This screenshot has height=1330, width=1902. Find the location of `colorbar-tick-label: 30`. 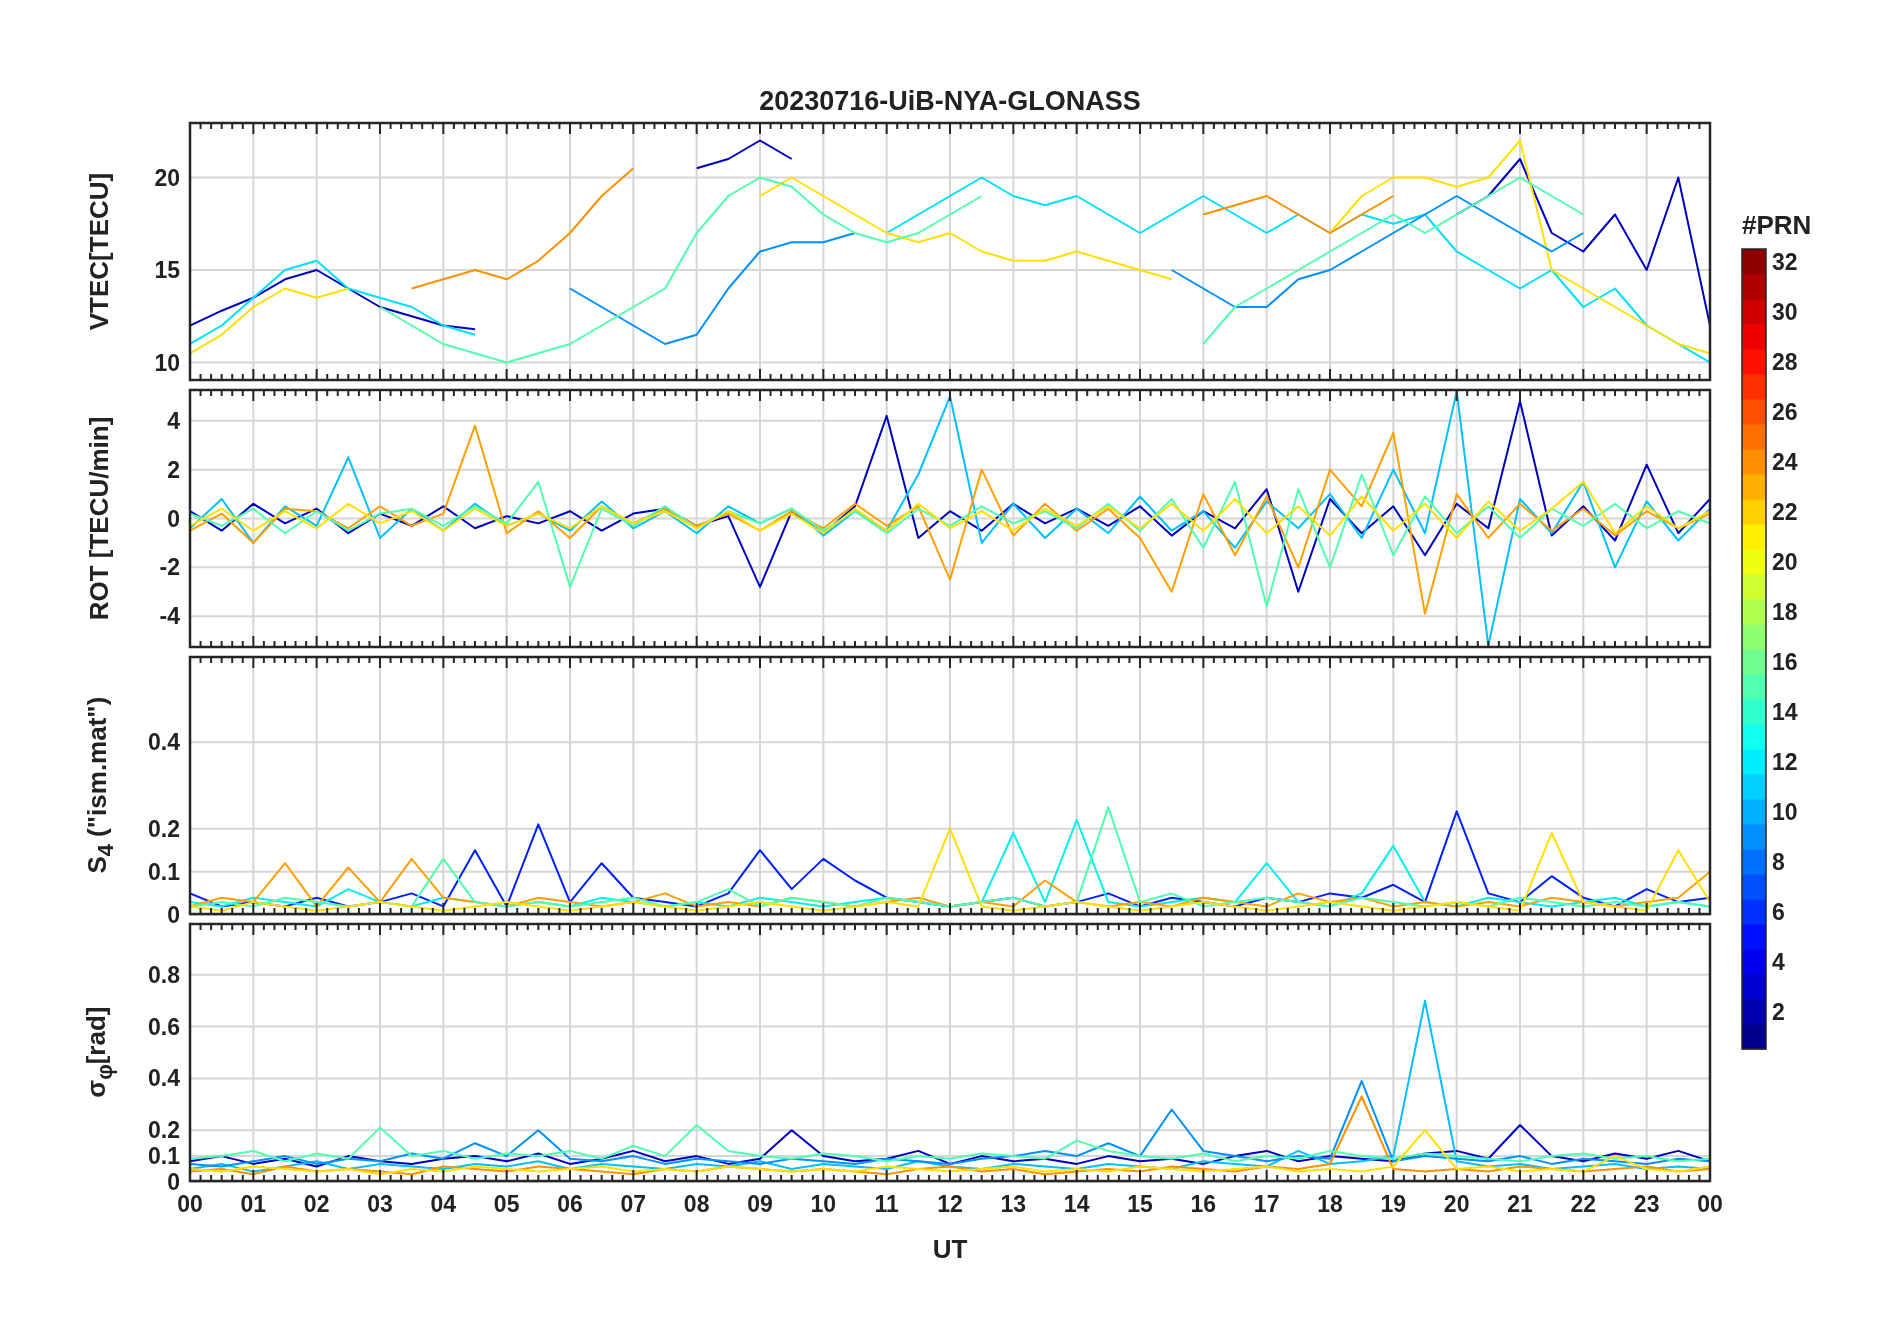

colorbar-tick-label: 30 is located at coordinates (1785, 311).